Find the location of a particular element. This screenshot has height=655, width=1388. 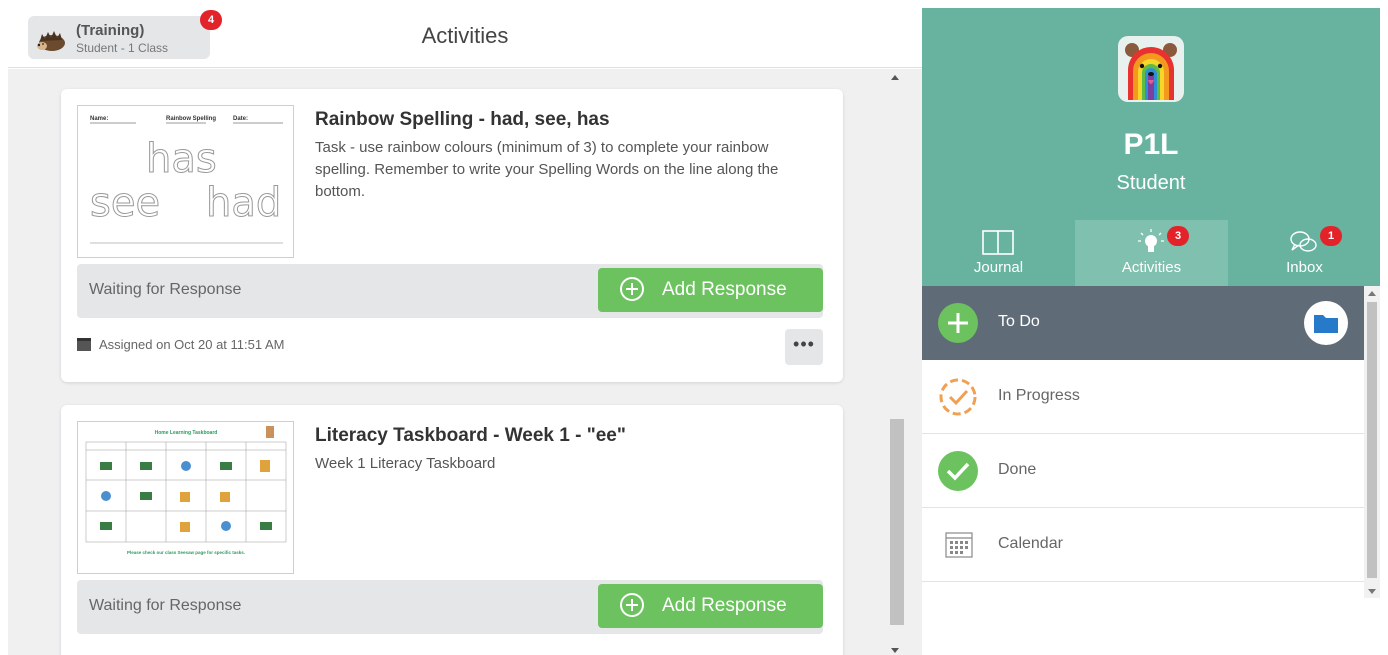

panel-scrollbar is located at coordinates (1372, 442).